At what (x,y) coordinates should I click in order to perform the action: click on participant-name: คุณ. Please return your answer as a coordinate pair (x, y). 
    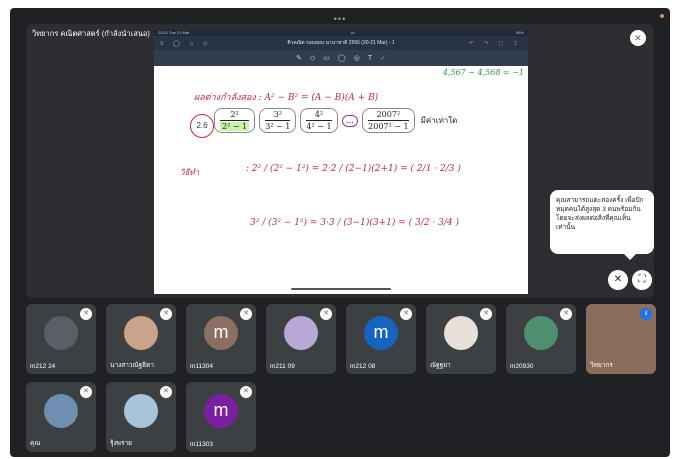
    Looking at the image, I should click on (35, 443).